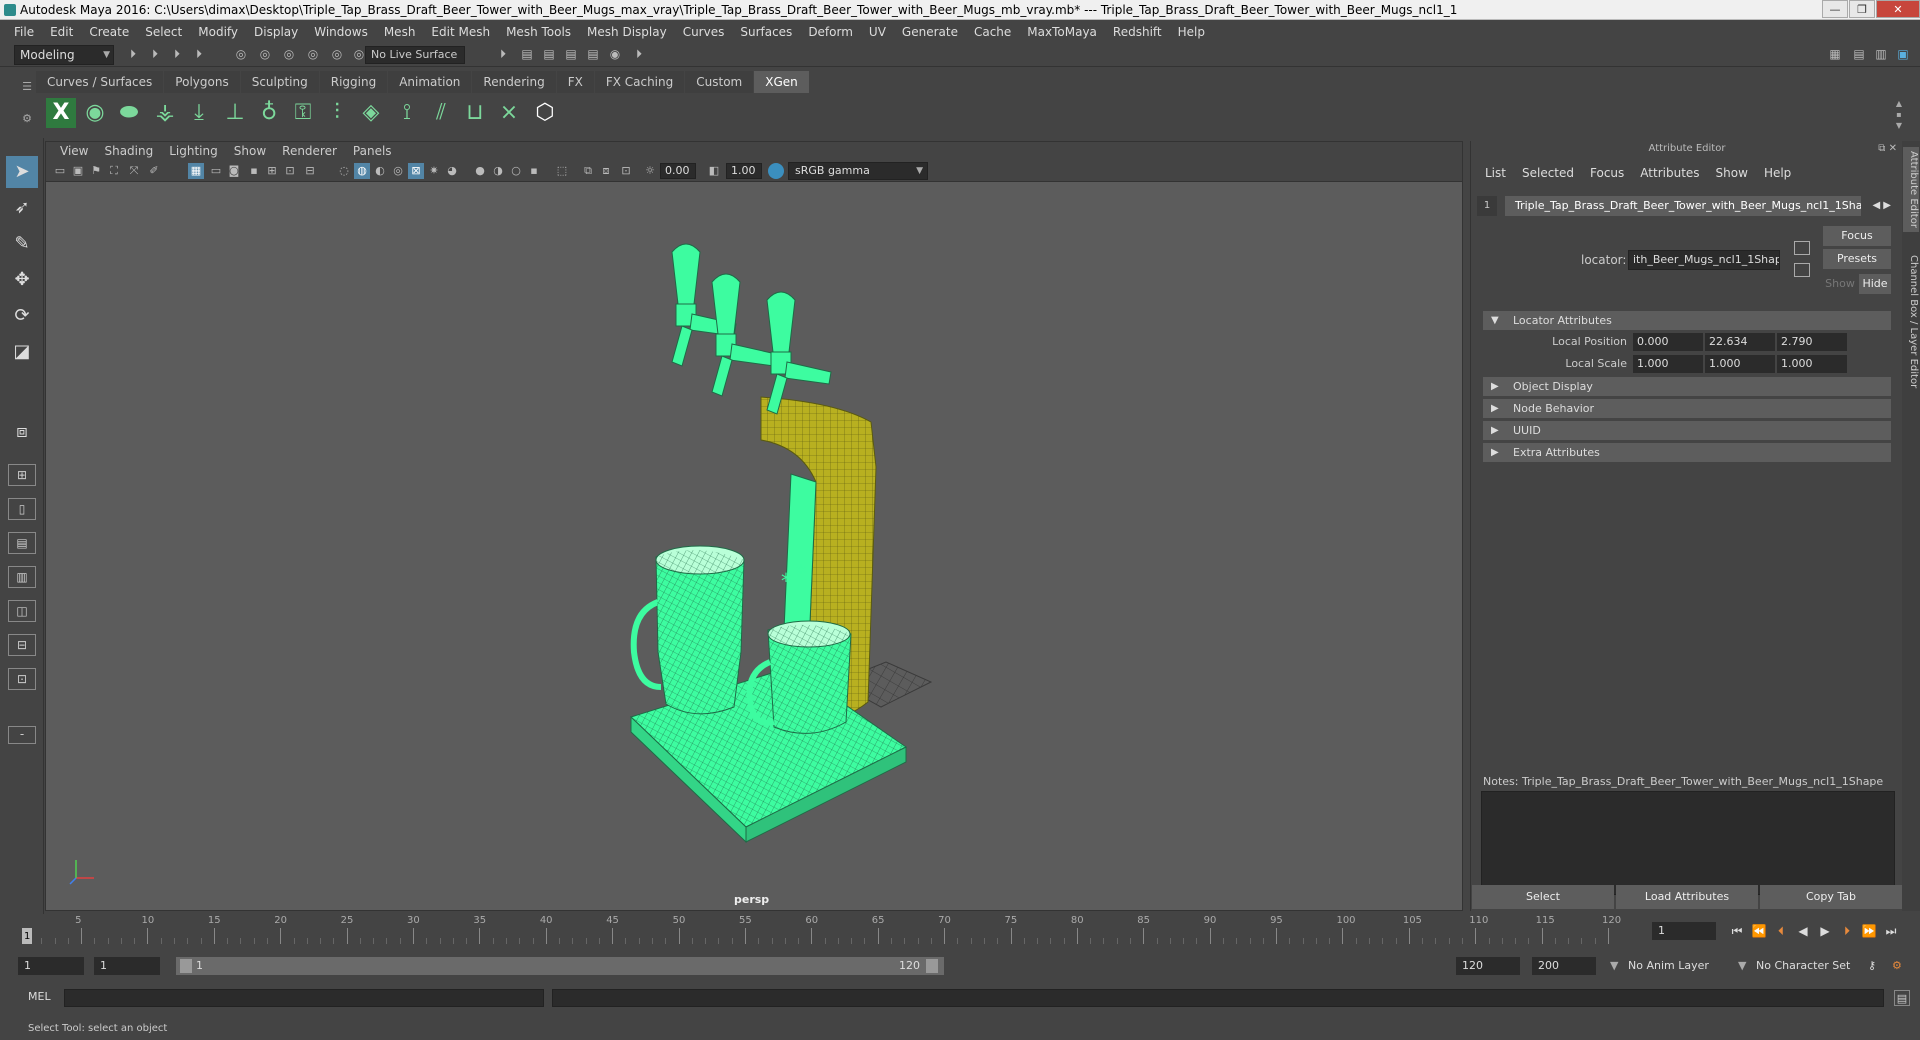 Image resolution: width=1920 pixels, height=1040 pixels. What do you see at coordinates (744, 171) in the screenshot?
I see `gamma-field: 1.00` at bounding box center [744, 171].